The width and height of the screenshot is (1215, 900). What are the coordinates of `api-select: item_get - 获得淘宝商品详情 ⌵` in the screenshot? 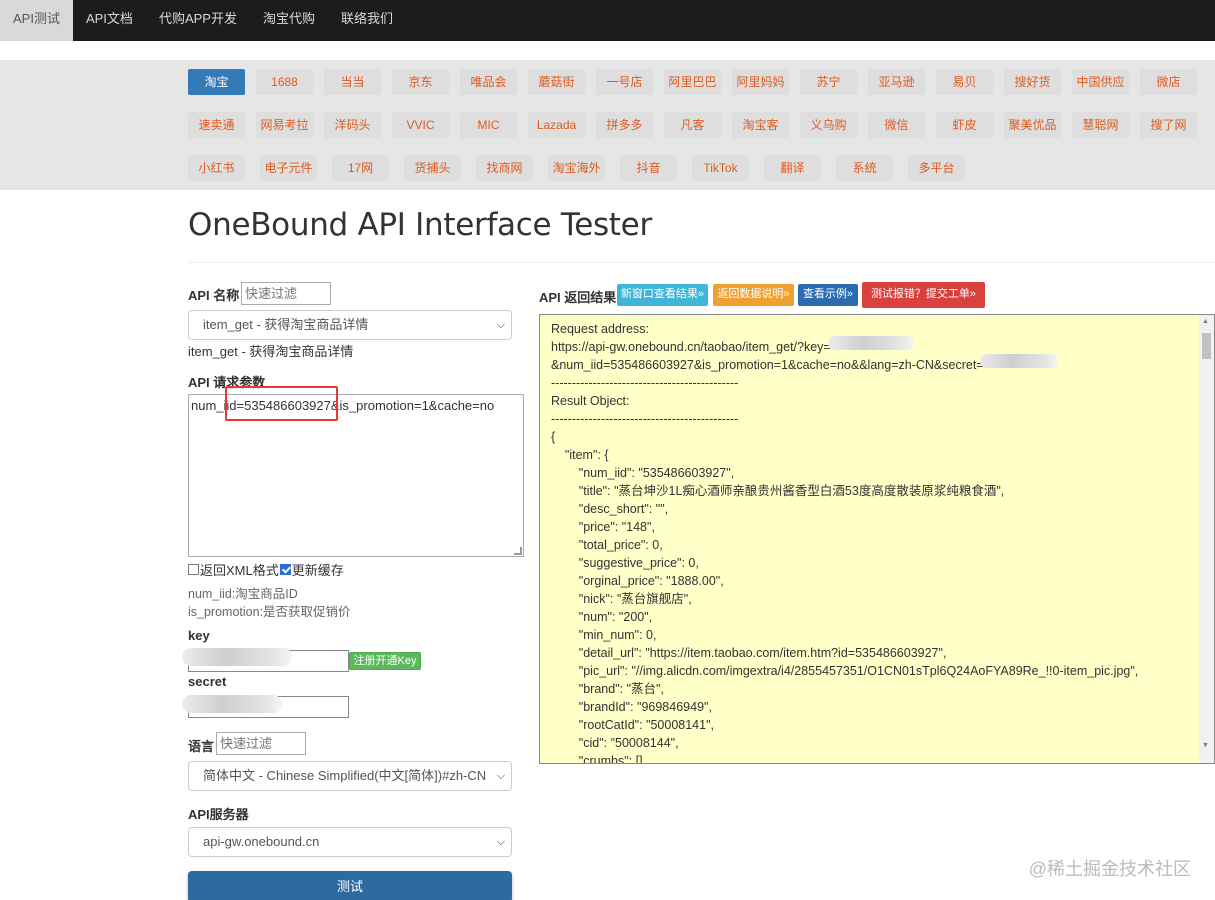 It's located at (350, 325).